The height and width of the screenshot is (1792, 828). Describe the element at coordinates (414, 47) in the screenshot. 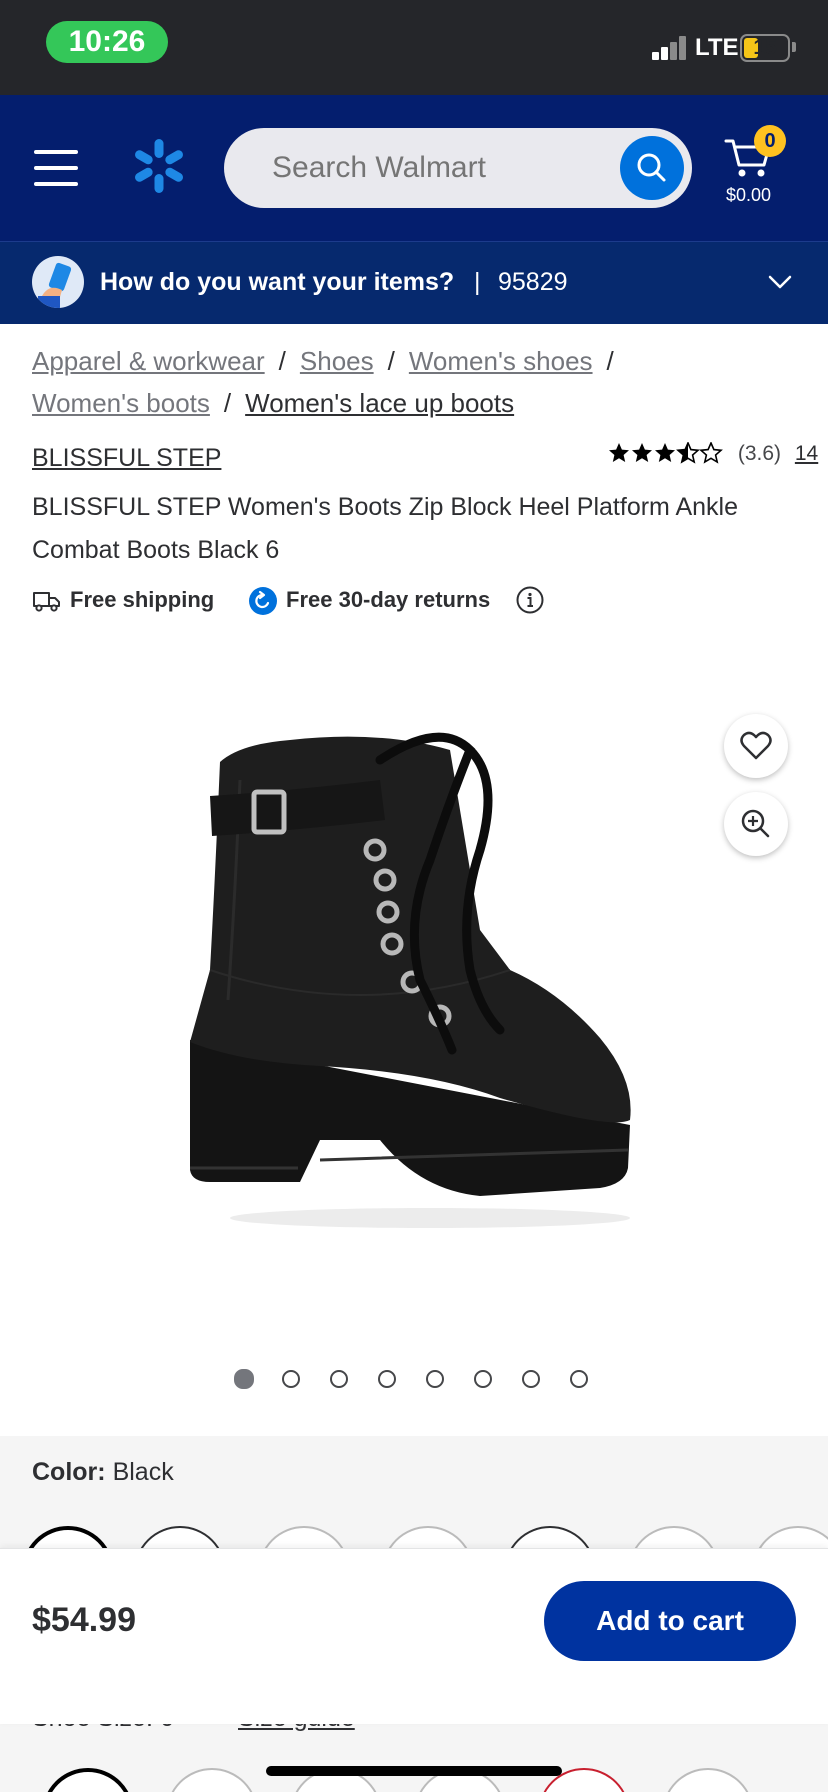

I see `status-bar: 10:26 LTE 15` at that location.